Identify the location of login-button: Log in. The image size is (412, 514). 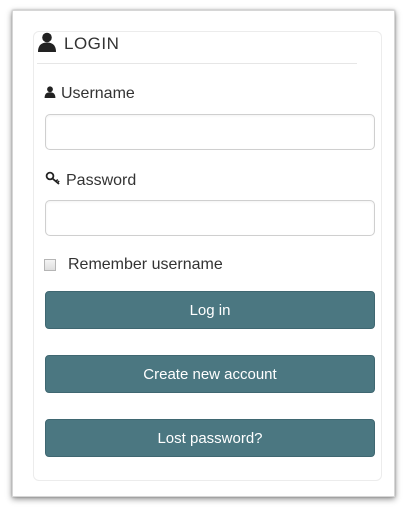
(210, 310).